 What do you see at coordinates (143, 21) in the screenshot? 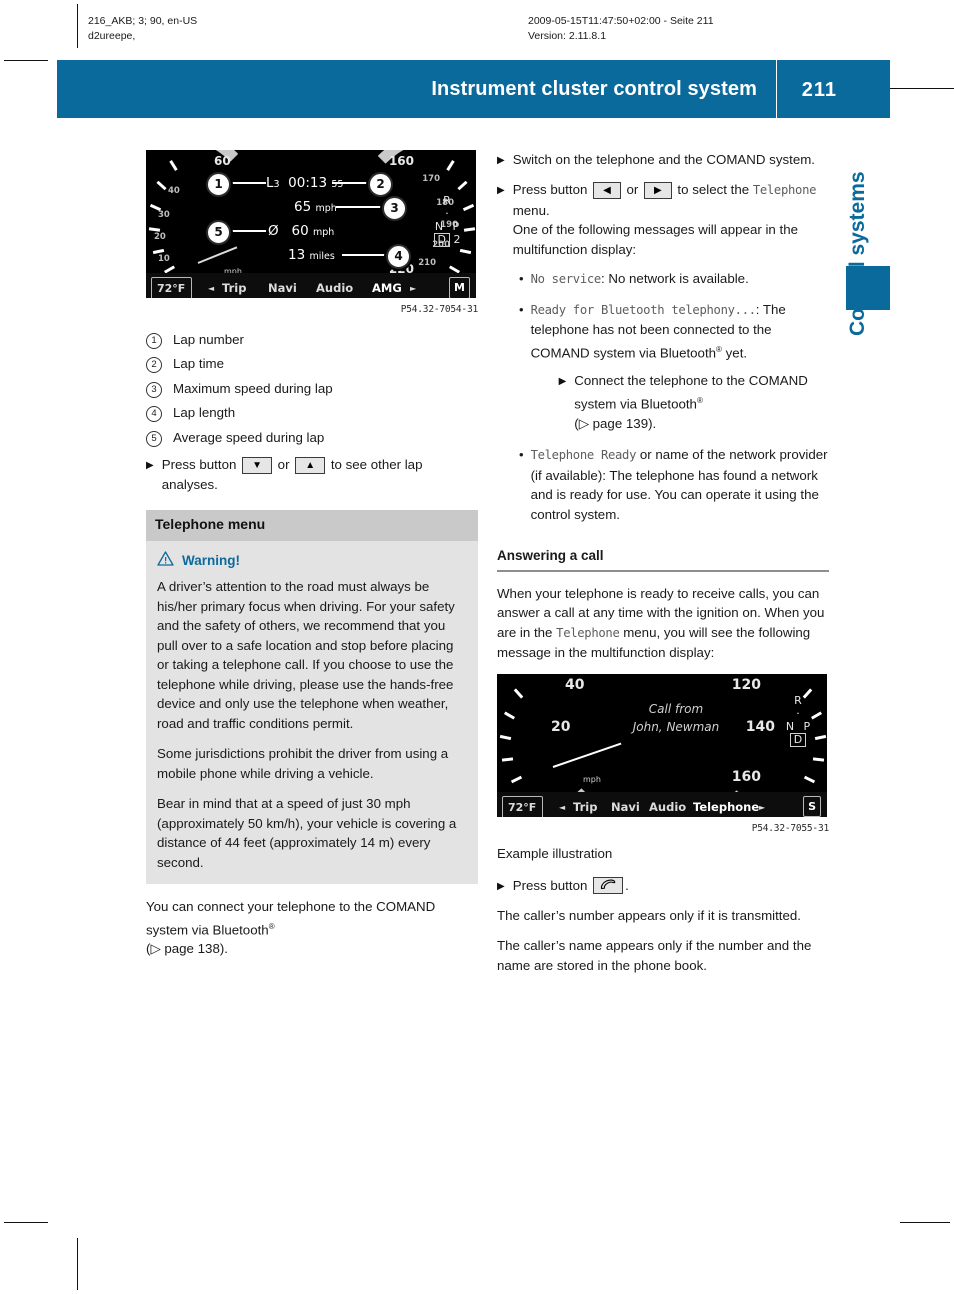
I see `print-header-document-id: 216_AKB; 3; 90, en-US` at bounding box center [143, 21].